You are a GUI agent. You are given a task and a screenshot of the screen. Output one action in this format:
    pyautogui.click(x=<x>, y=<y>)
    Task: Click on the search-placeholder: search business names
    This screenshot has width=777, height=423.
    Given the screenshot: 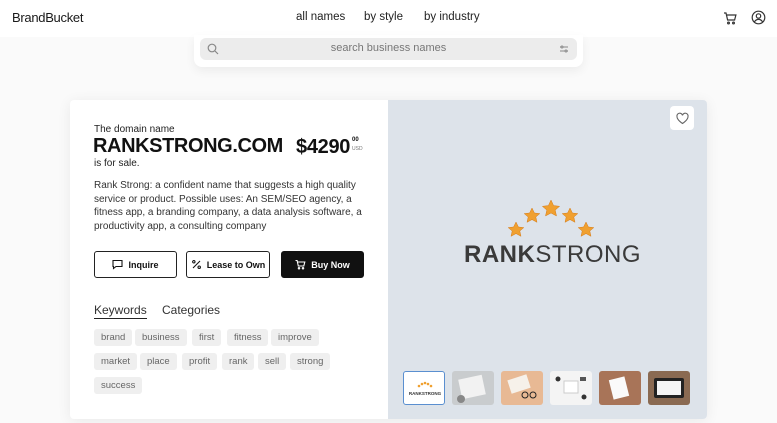 What is the action you would take?
    pyautogui.click(x=388, y=48)
    